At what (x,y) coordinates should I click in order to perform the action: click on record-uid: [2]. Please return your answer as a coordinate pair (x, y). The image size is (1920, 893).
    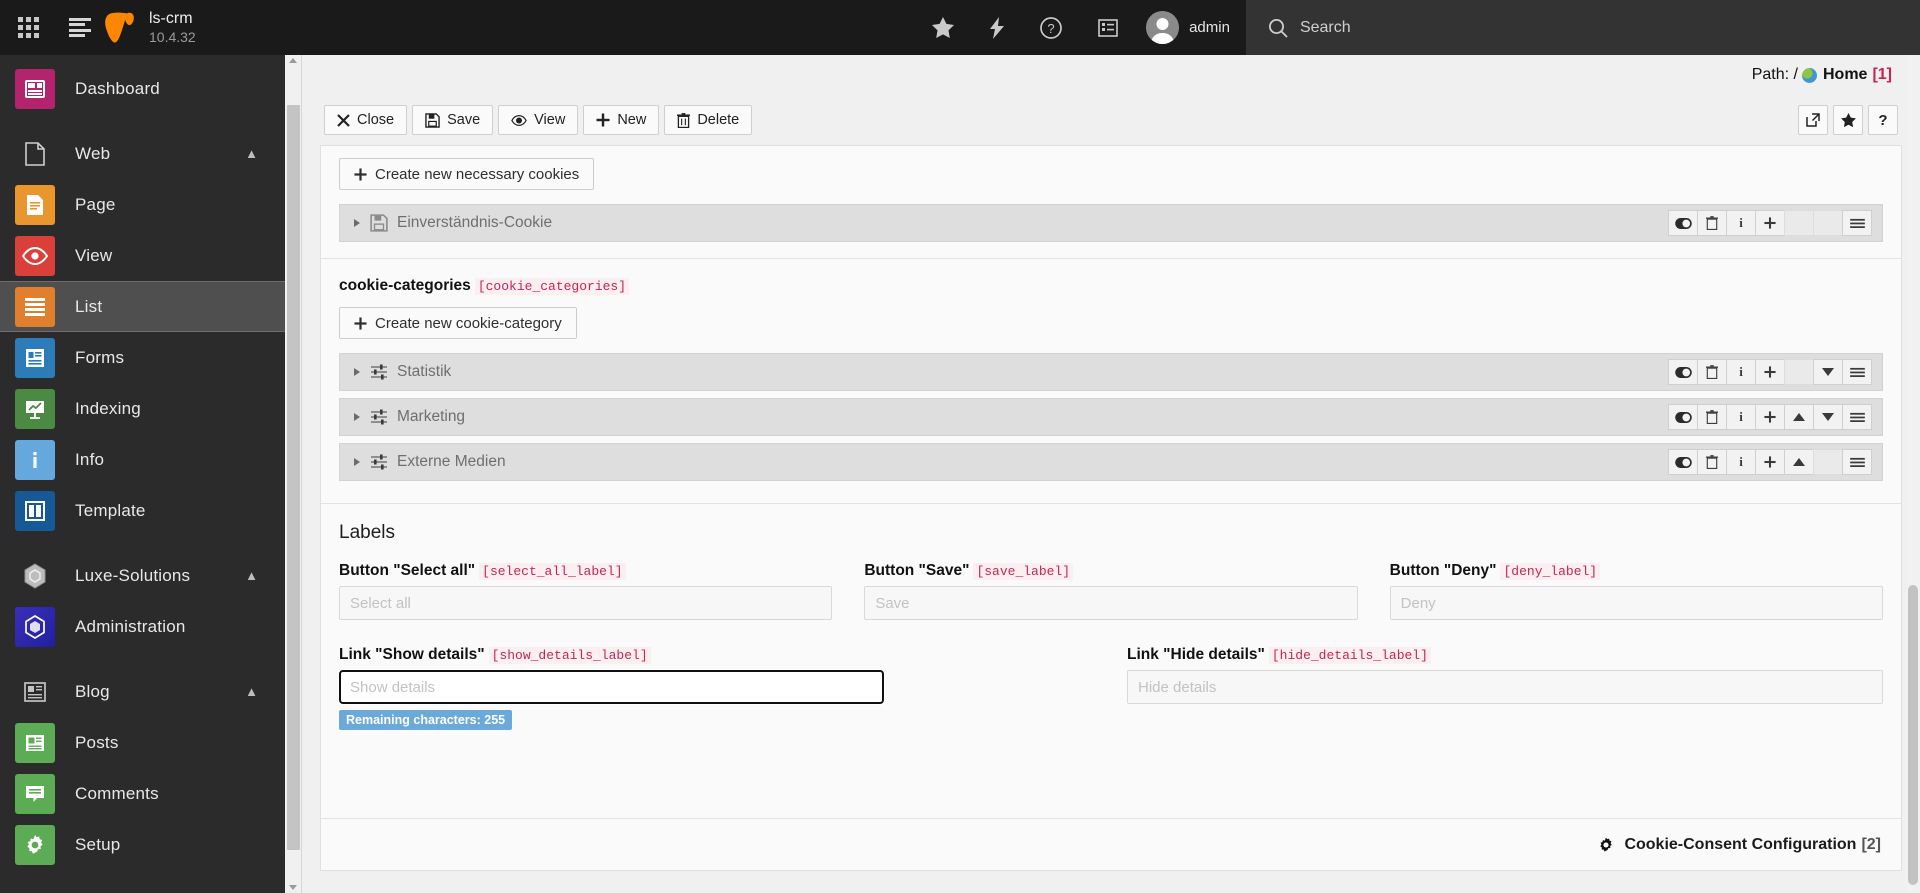
    Looking at the image, I should click on (1871, 844).